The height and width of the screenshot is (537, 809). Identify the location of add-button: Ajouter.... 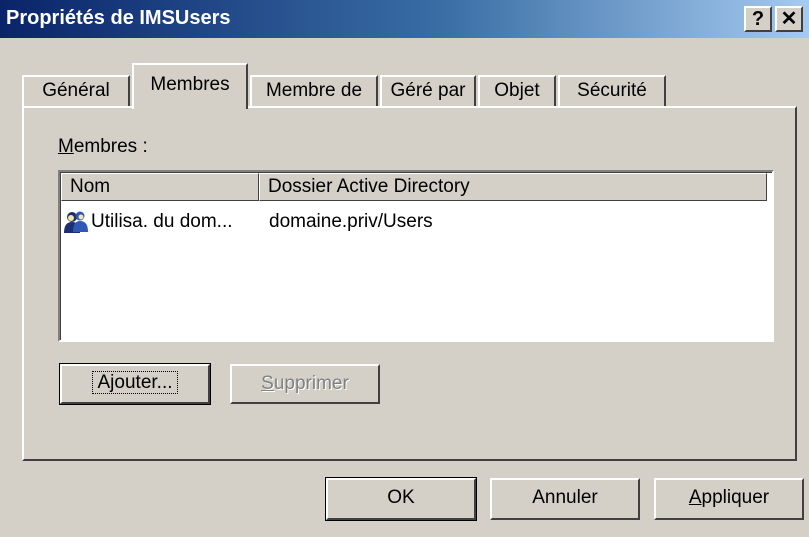
(135, 384).